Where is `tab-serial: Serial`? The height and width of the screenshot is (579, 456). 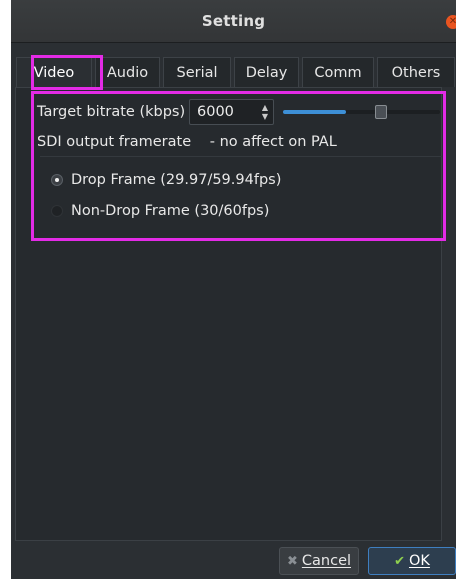
tab-serial: Serial is located at coordinates (197, 72).